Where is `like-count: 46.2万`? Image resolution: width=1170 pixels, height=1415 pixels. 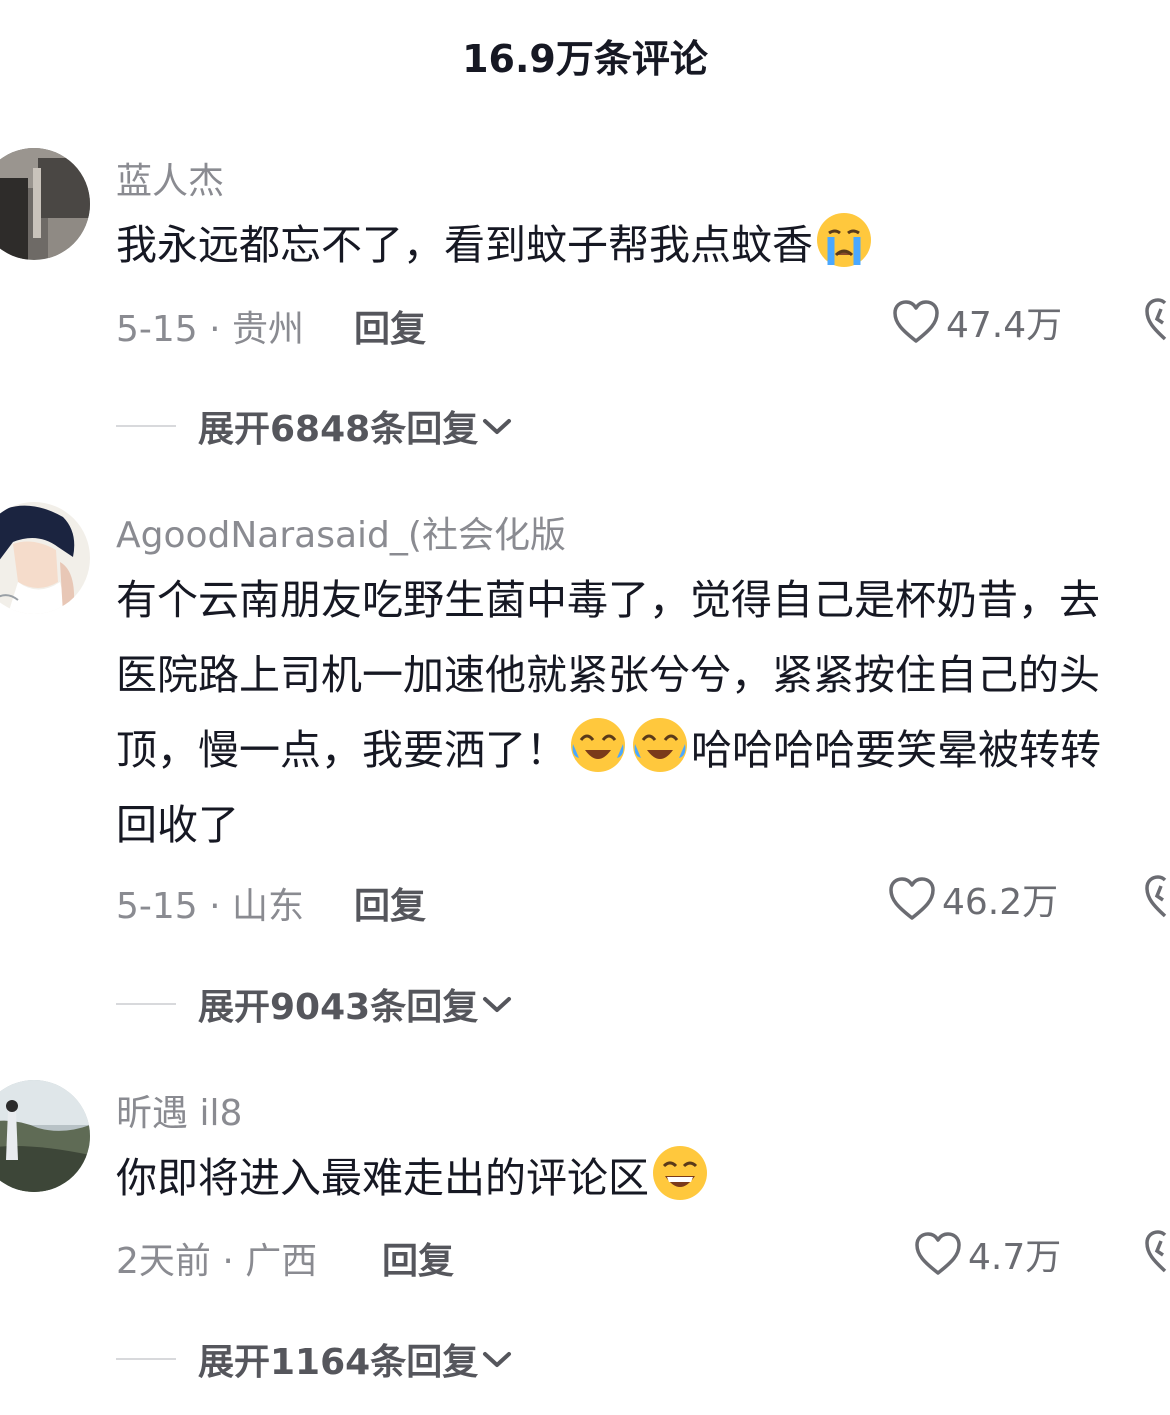 like-count: 46.2万 is located at coordinates (1000, 902).